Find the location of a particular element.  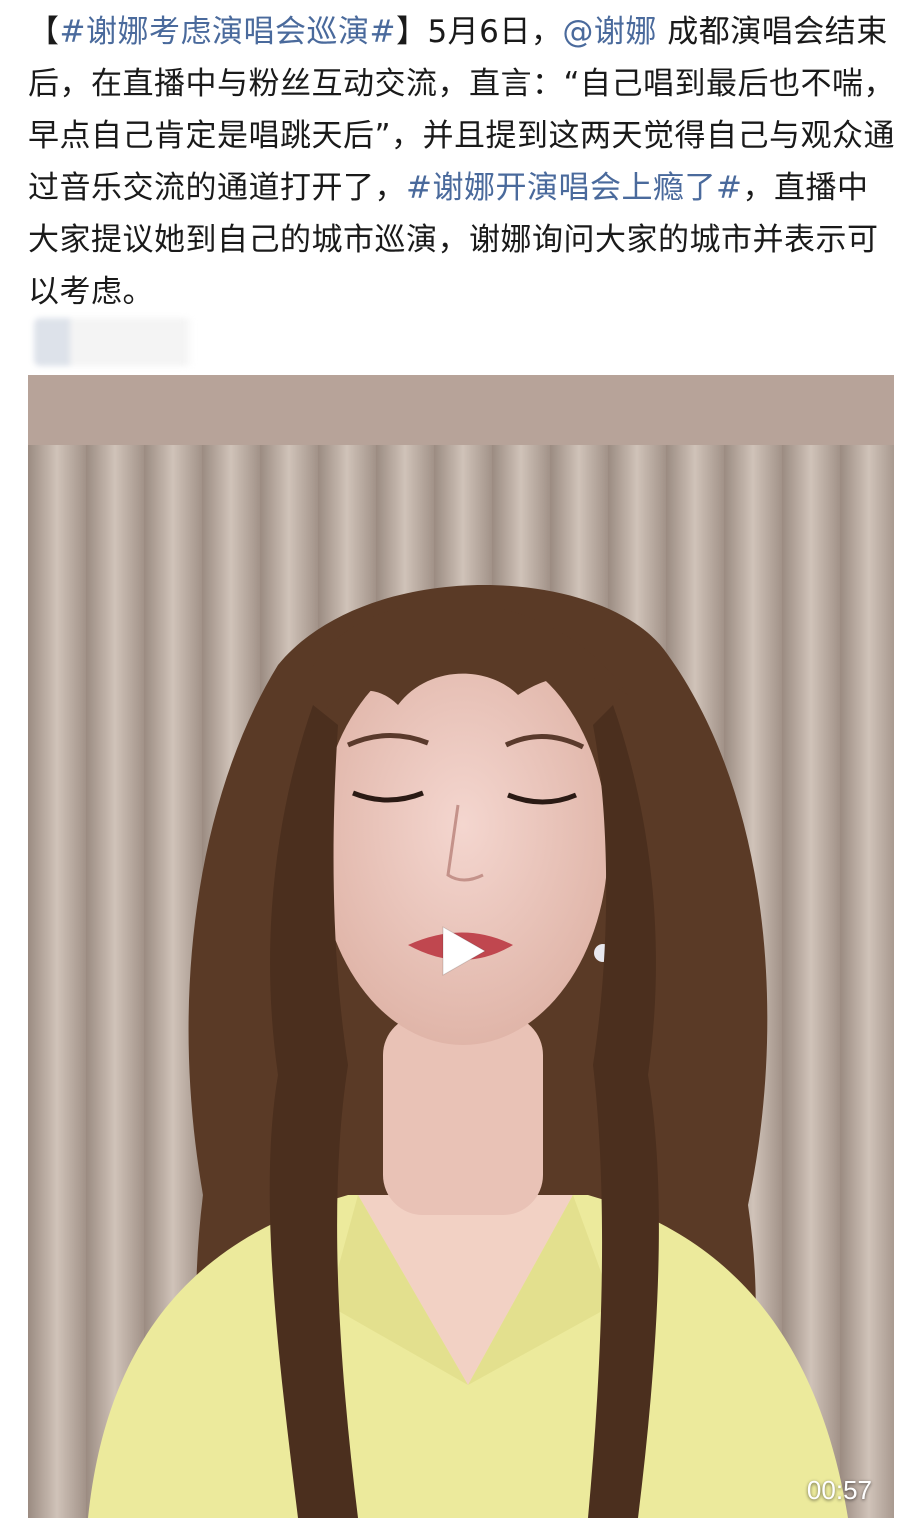

tag-bracket-close: 】 is located at coordinates (411, 32).